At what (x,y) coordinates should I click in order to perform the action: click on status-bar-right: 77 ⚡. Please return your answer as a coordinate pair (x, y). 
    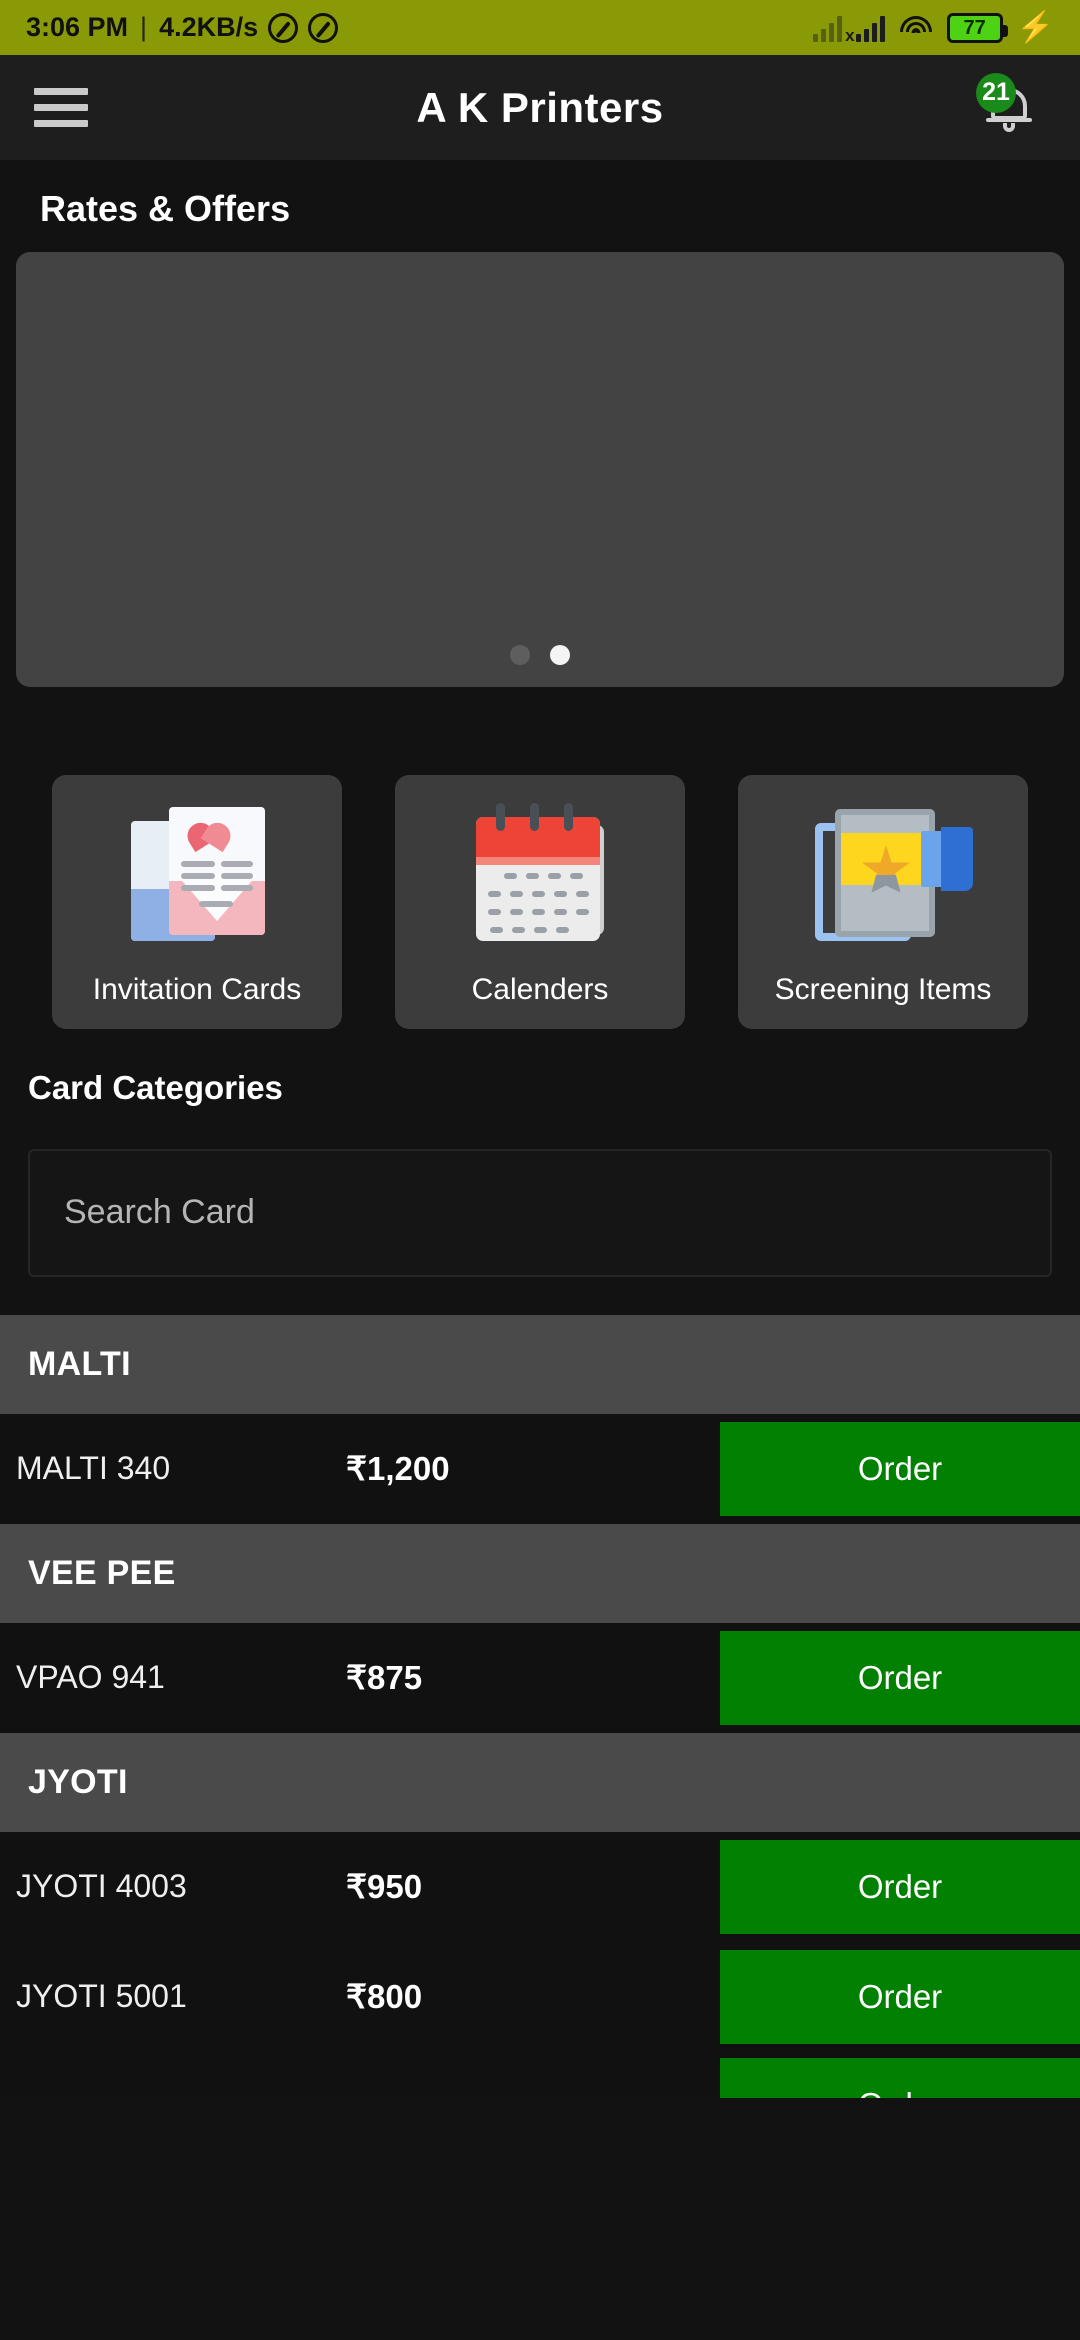
    Looking at the image, I should click on (933, 28).